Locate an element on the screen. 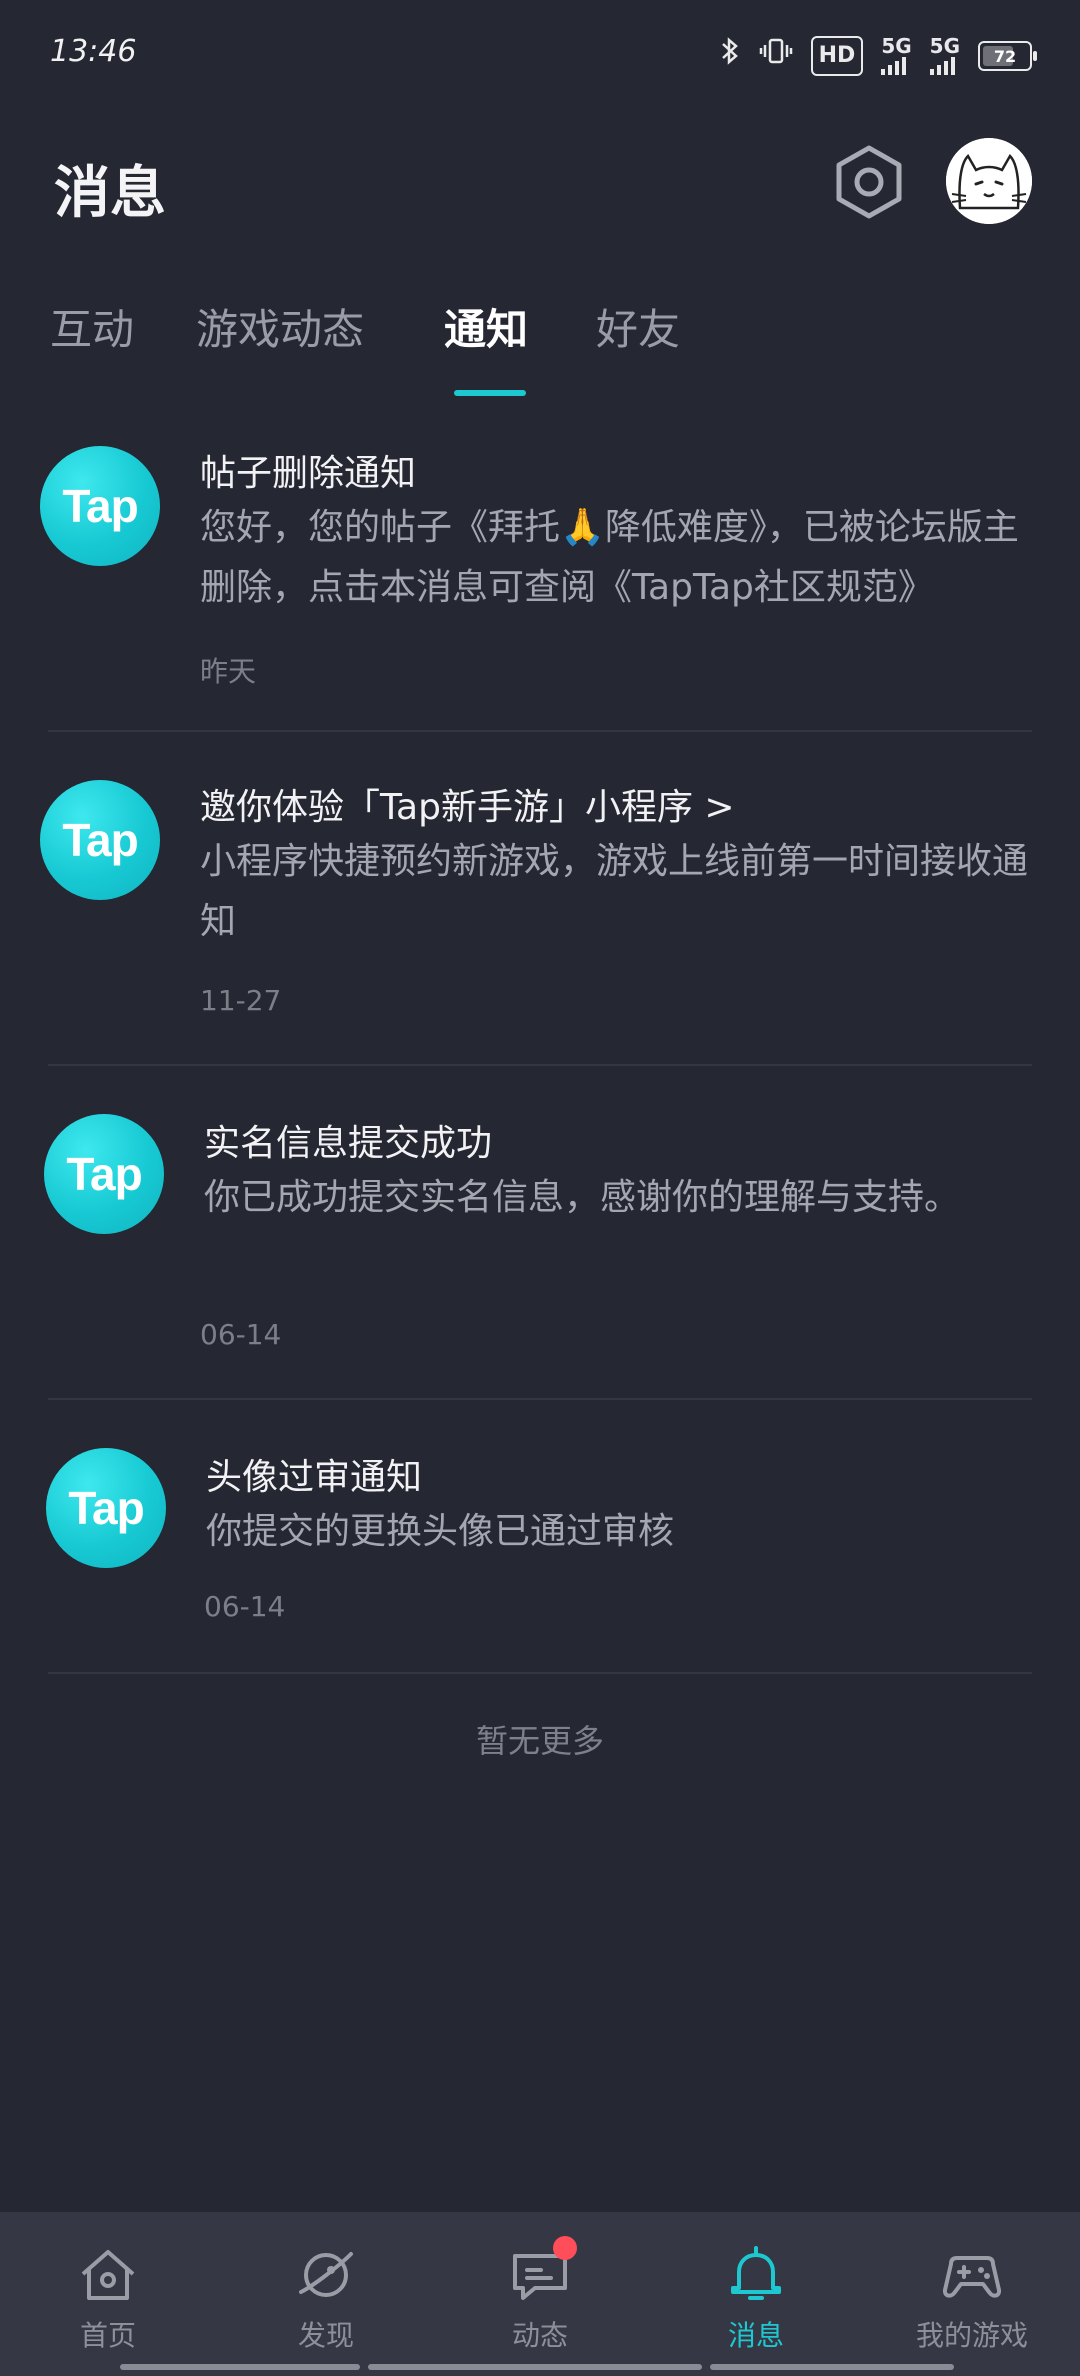 The height and width of the screenshot is (2376, 1080). user-avatar is located at coordinates (989, 181).